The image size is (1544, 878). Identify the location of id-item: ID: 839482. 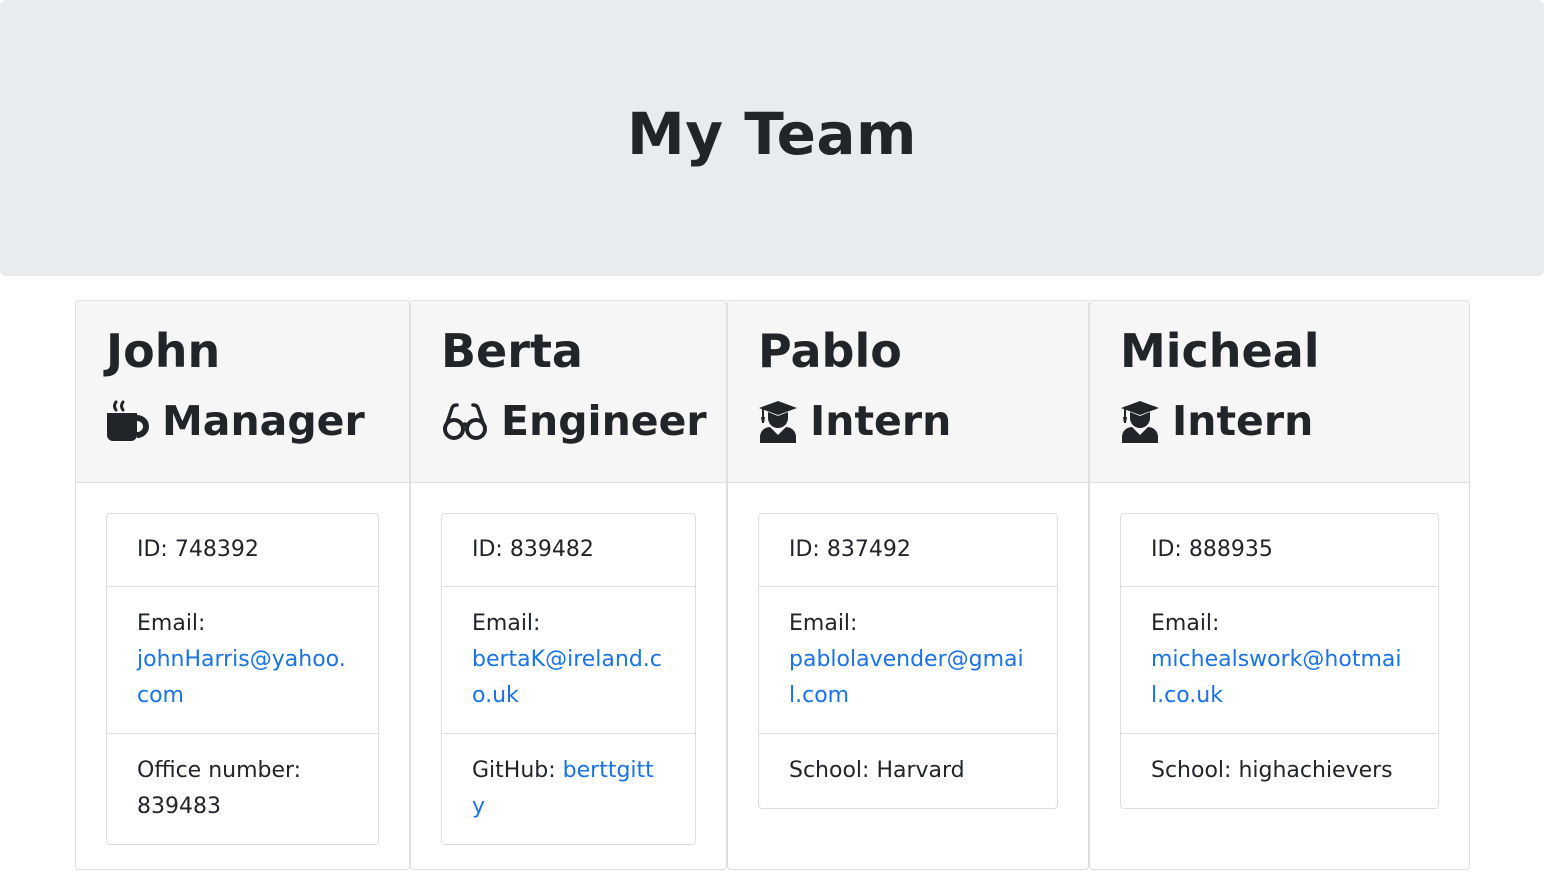
(533, 549).